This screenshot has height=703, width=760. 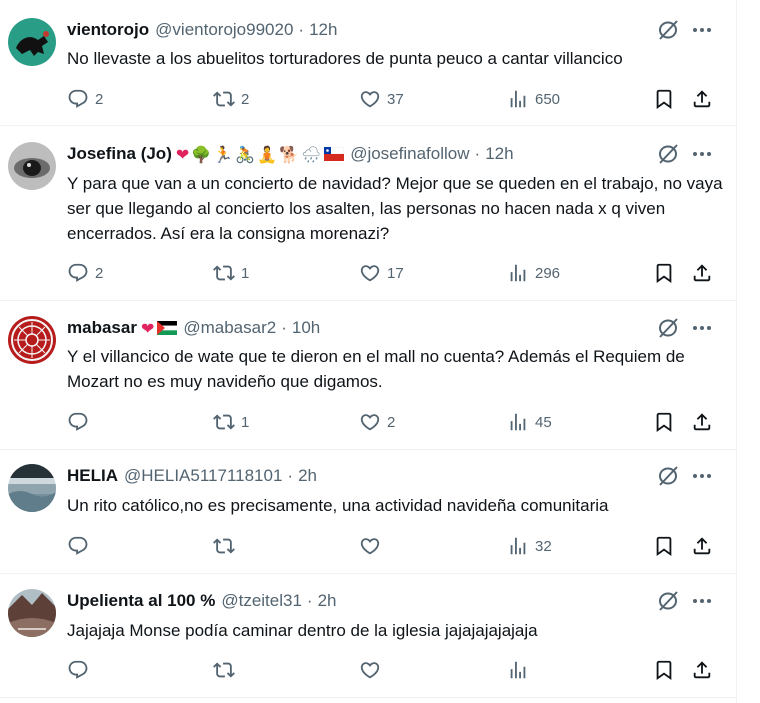 What do you see at coordinates (229, 328) in the screenshot?
I see `author-handle: @mabasar2` at bounding box center [229, 328].